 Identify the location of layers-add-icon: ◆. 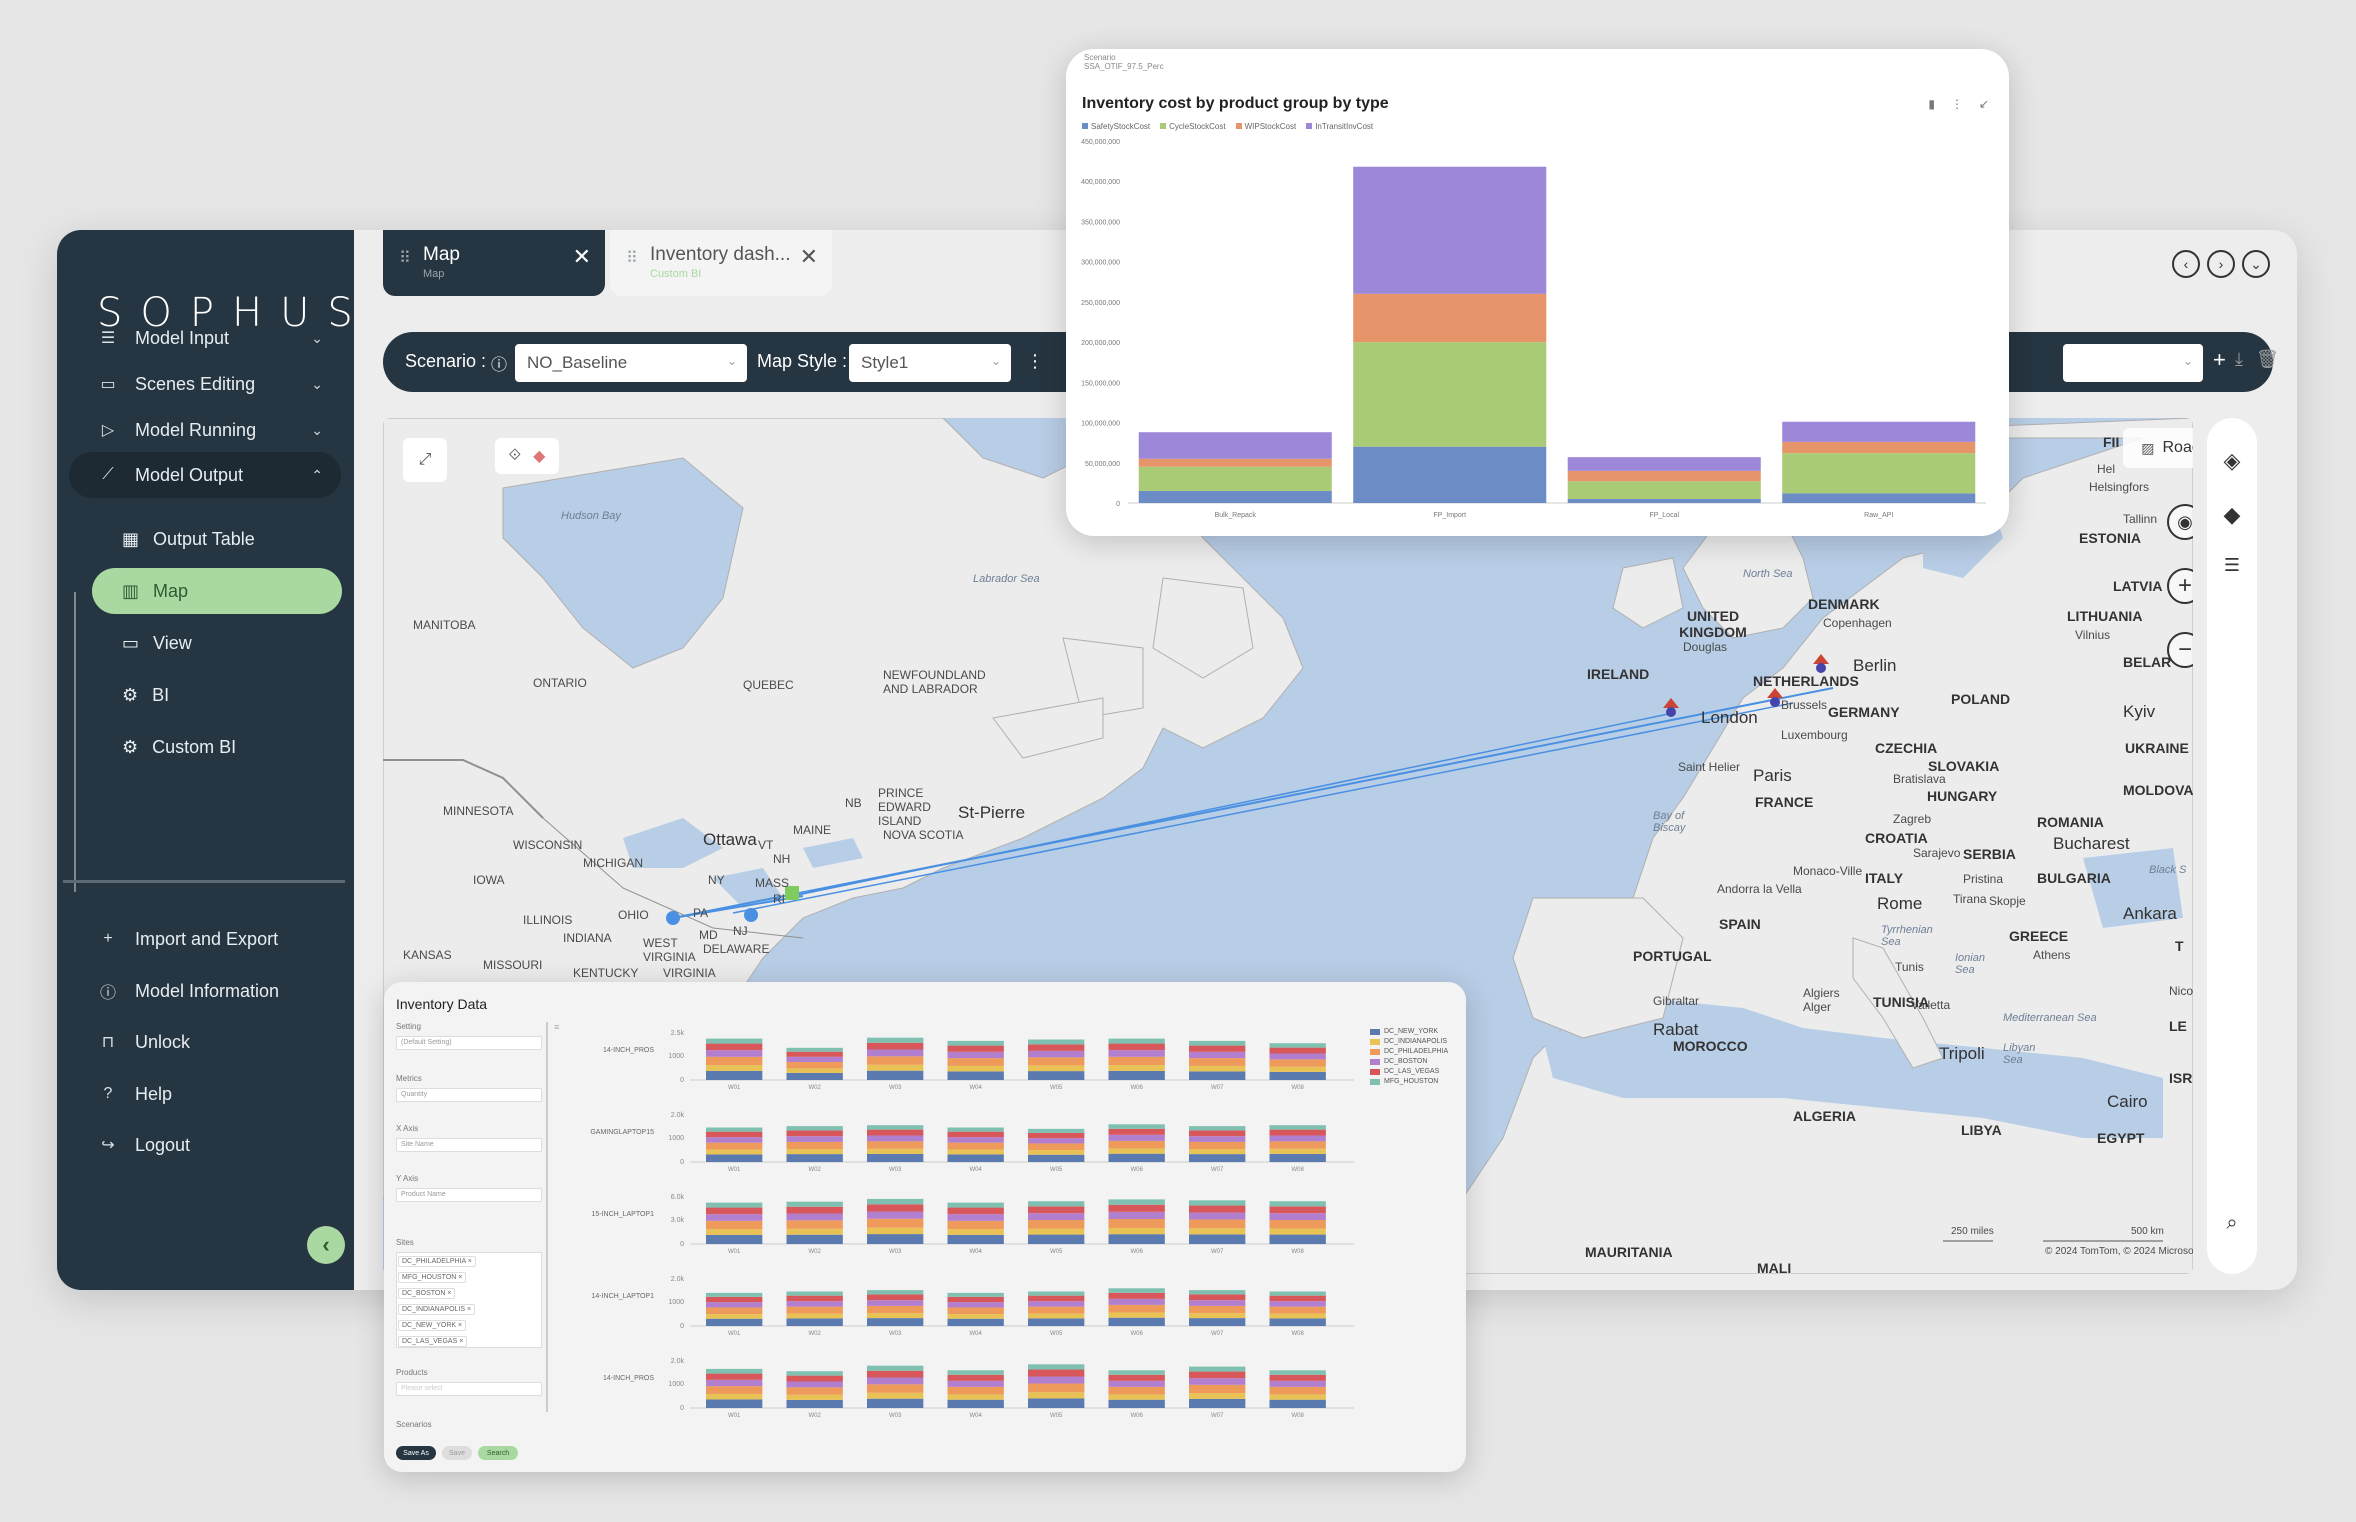
(2232, 515).